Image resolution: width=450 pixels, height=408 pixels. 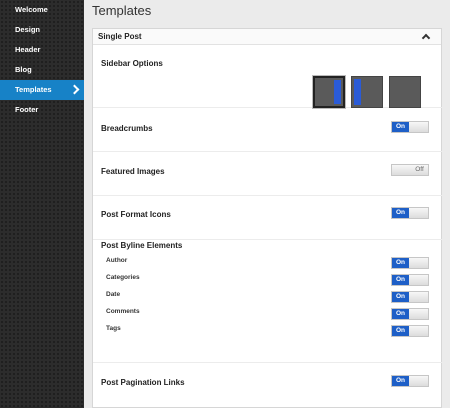 I want to click on byline-comments-label: Comments, so click(x=123, y=311).